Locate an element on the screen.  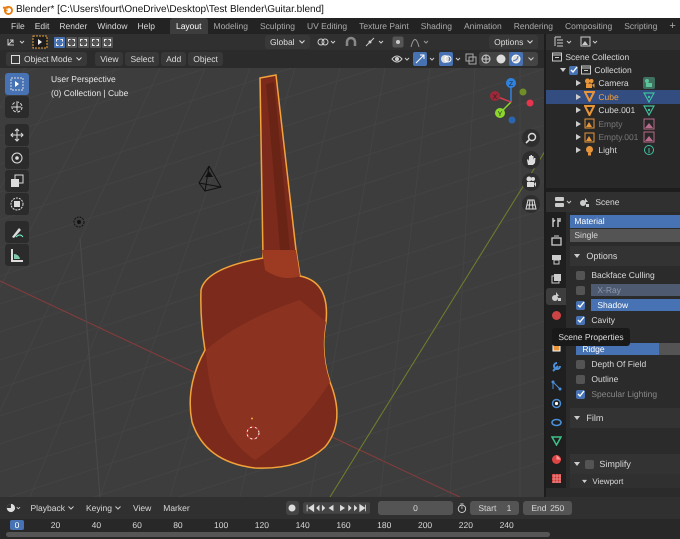
workspace-tab: Rendering is located at coordinates (534, 26).